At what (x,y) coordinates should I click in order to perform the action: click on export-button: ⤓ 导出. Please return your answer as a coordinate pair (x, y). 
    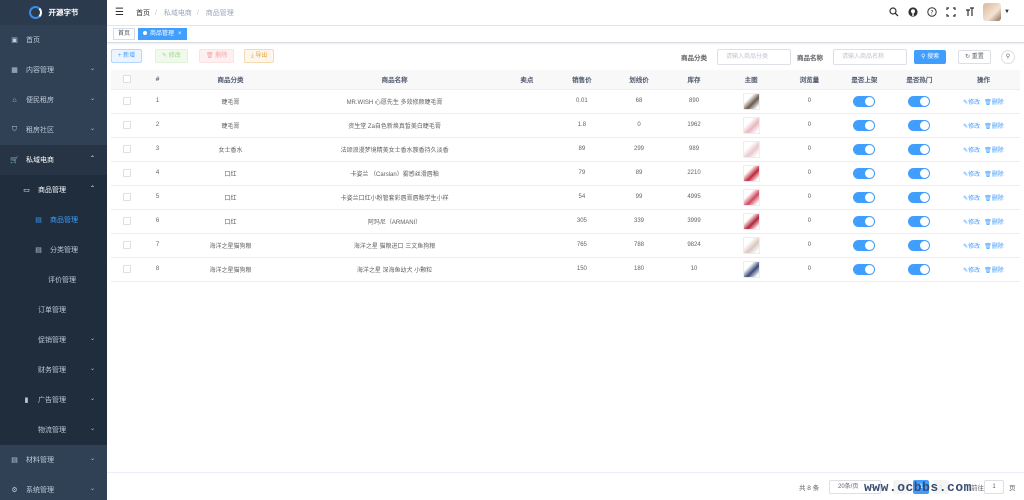
    Looking at the image, I should click on (259, 56).